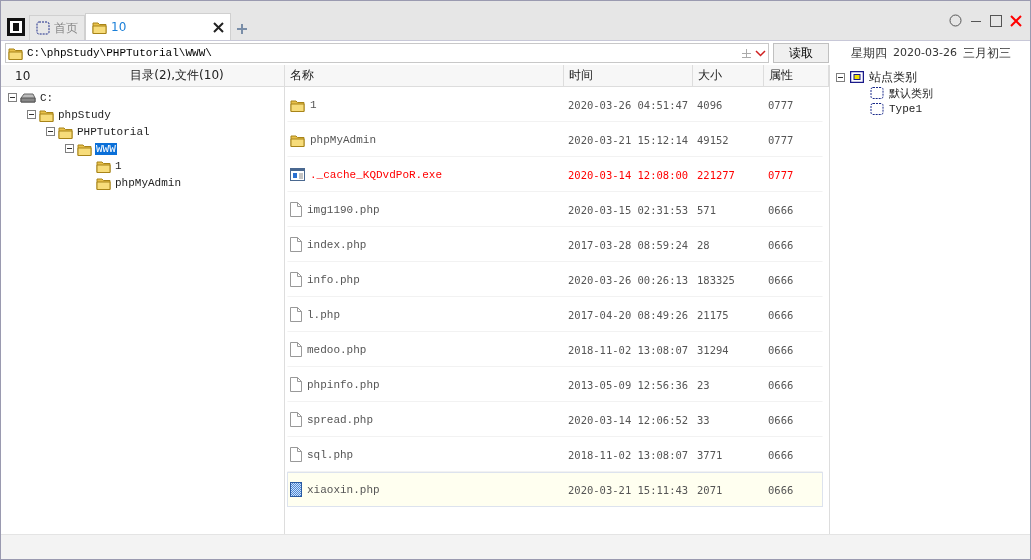 This screenshot has width=1031, height=560. What do you see at coordinates (323, 314) in the screenshot?
I see `file-name: l.php` at bounding box center [323, 314].